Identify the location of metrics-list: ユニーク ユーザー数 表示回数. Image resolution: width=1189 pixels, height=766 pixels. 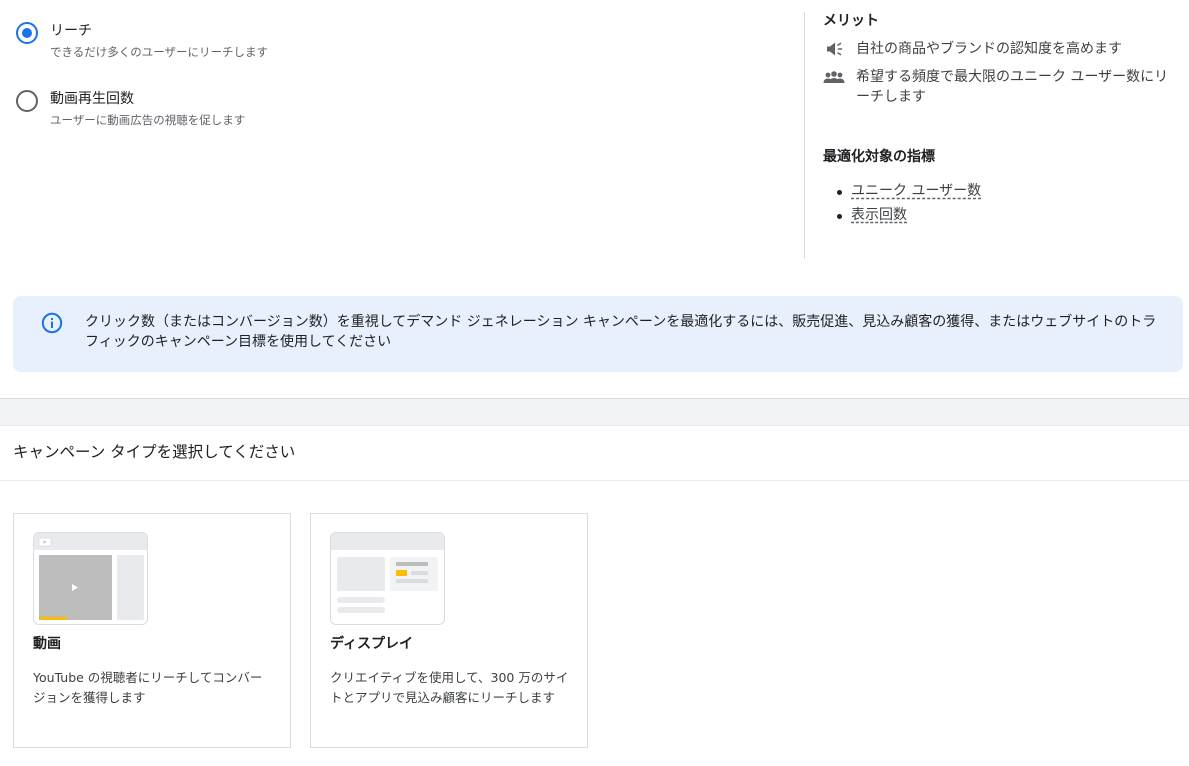
(1003, 203).